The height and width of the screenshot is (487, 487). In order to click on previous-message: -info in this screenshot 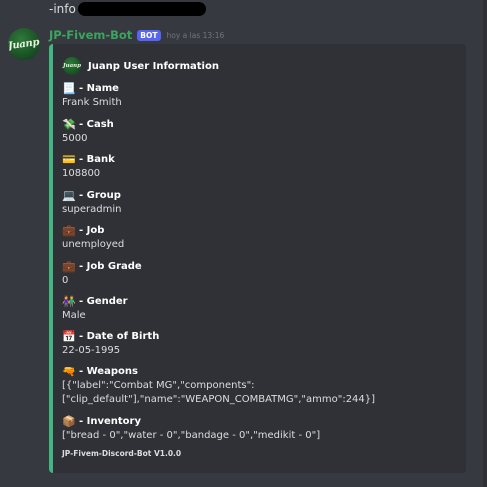, I will do `click(127, 9)`.